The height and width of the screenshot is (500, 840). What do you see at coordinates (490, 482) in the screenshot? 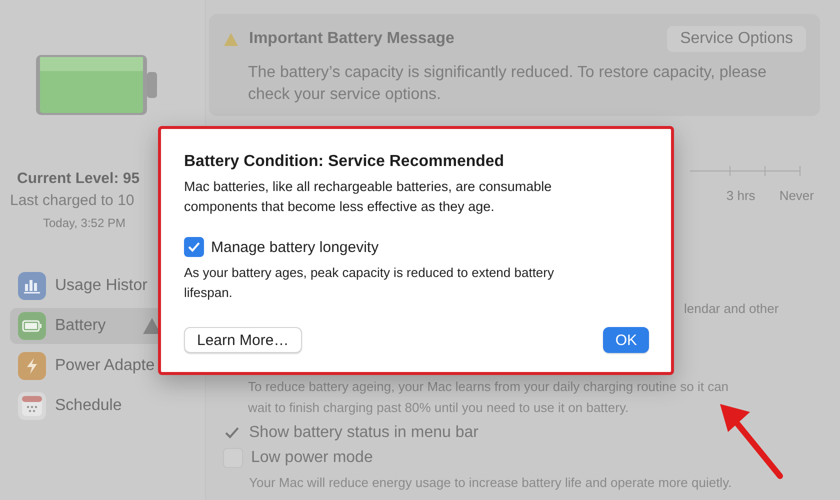
I see `option-description: Your Mac will reduce energy usage to increase battery life and operate more quietly.` at bounding box center [490, 482].